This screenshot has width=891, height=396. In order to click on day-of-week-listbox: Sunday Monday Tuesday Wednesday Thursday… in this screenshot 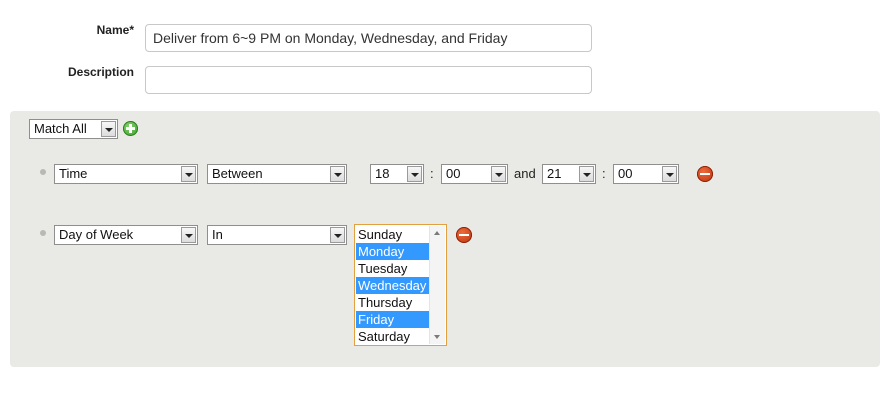, I will do `click(400, 285)`.